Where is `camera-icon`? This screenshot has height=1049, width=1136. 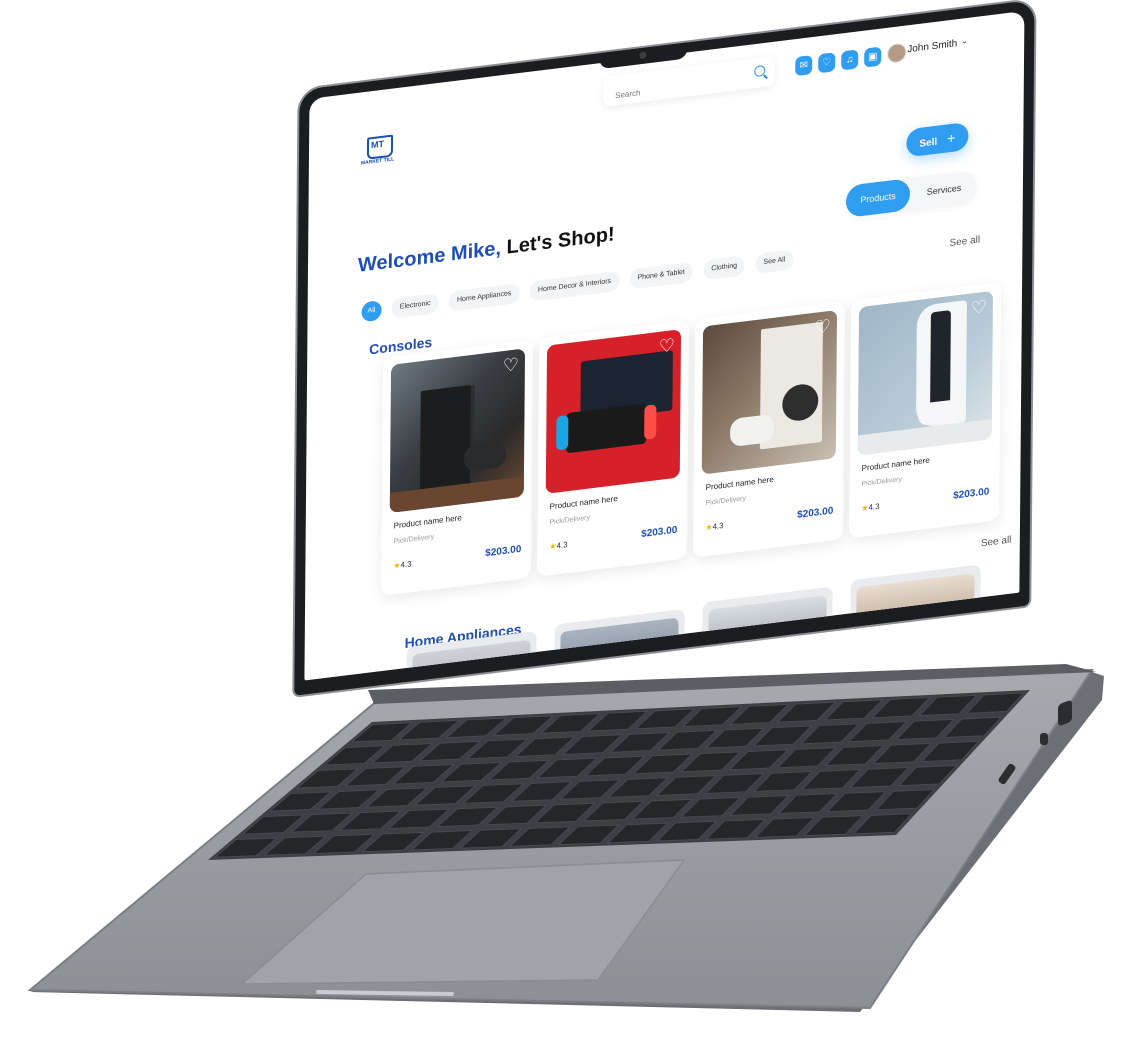 camera-icon is located at coordinates (643, 55).